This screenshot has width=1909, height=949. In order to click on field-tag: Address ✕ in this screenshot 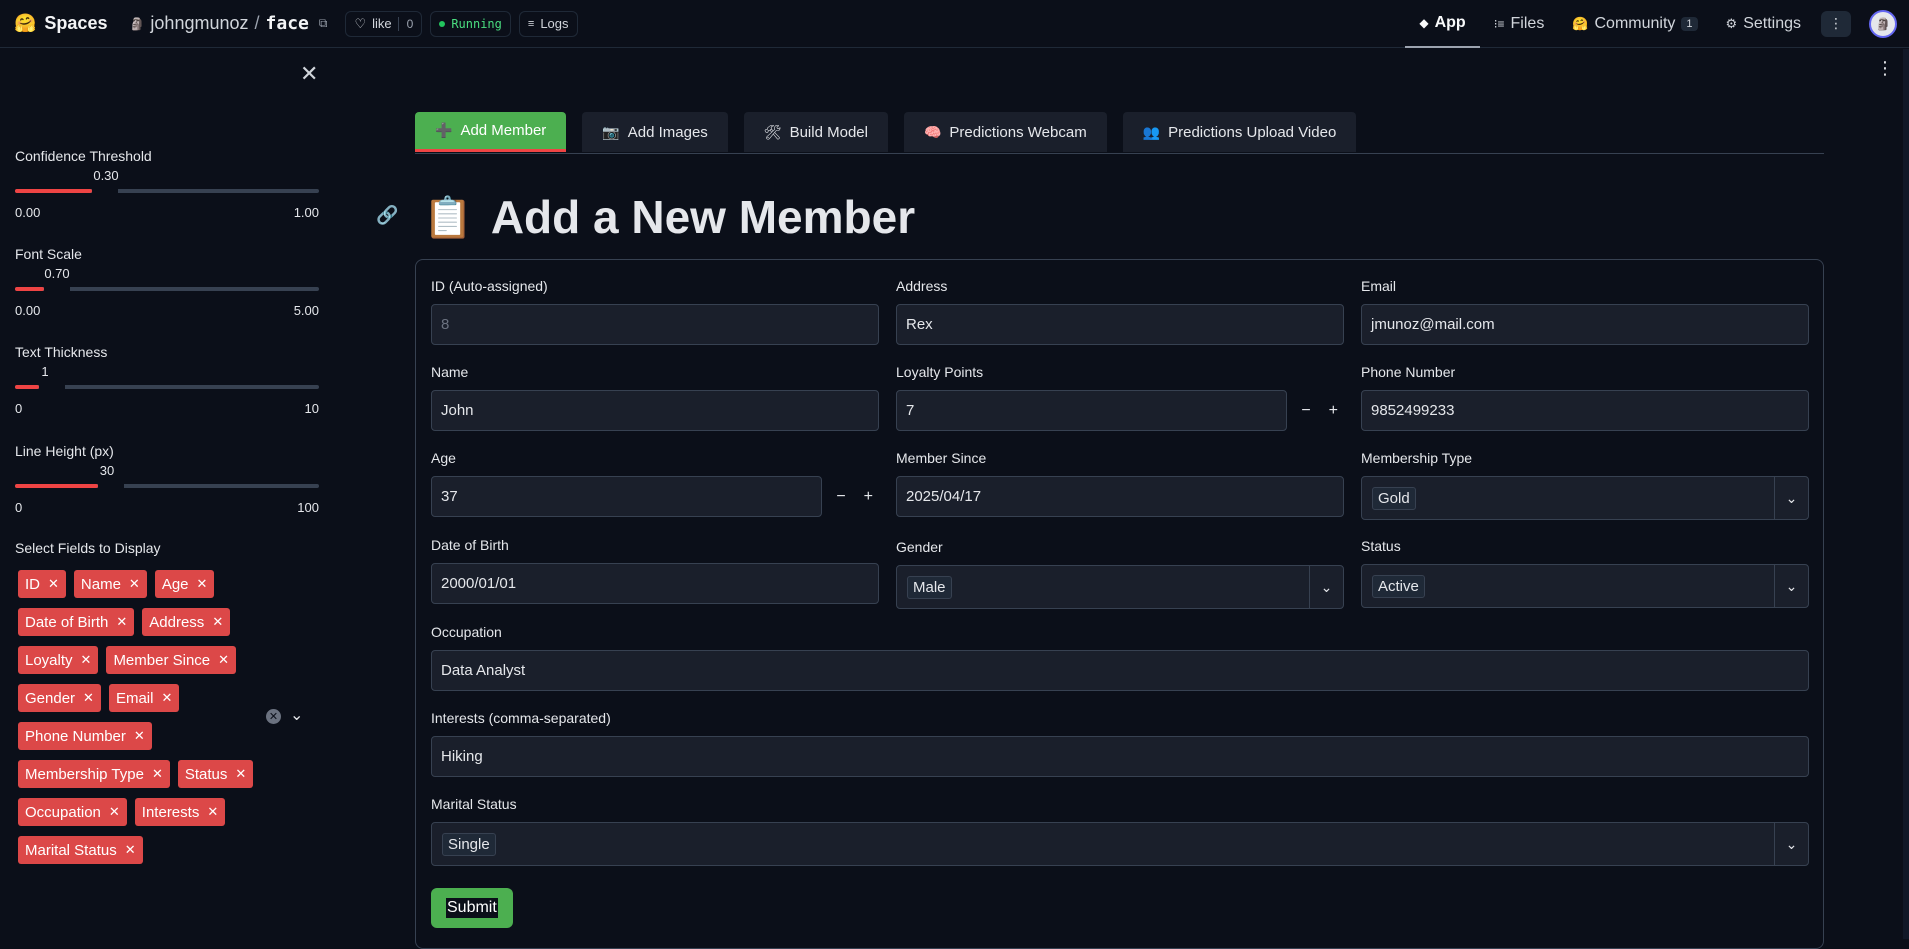, I will do `click(186, 622)`.